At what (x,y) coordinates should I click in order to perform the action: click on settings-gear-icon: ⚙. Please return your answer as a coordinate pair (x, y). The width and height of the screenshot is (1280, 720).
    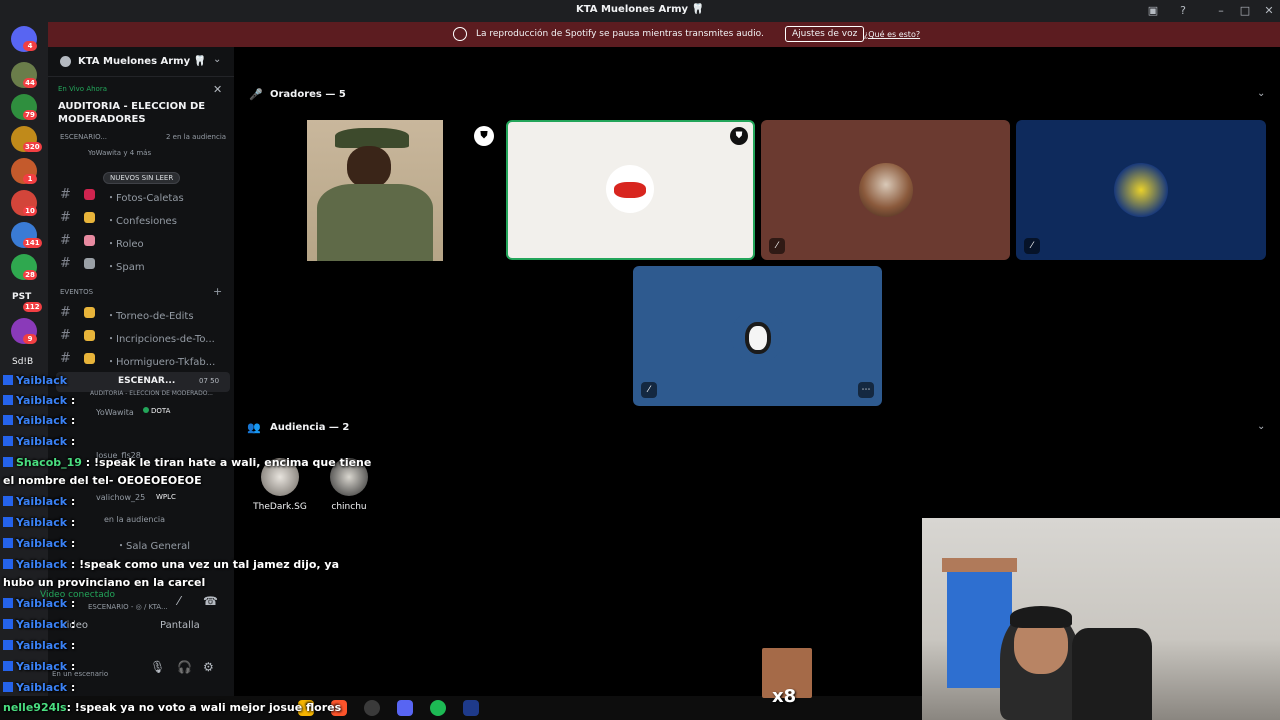
    Looking at the image, I should click on (208, 667).